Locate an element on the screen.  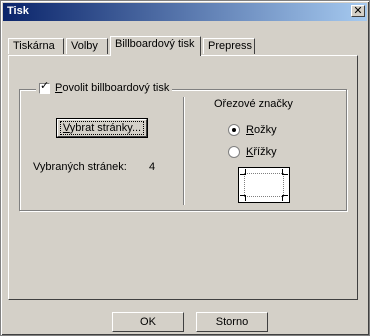
vertical-divider is located at coordinates (184, 151).